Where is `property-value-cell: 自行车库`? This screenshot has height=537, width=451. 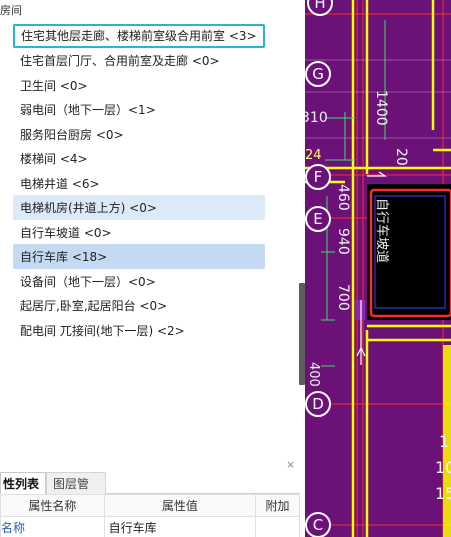
property-value-cell: 自行车库 is located at coordinates (180, 526).